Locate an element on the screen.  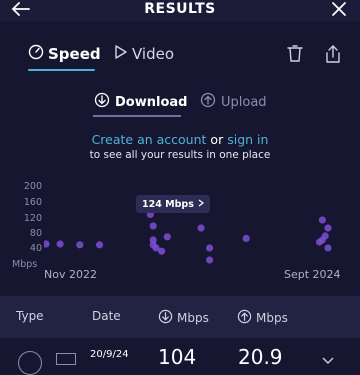
subtab-download-label: Download is located at coordinates (151, 102).